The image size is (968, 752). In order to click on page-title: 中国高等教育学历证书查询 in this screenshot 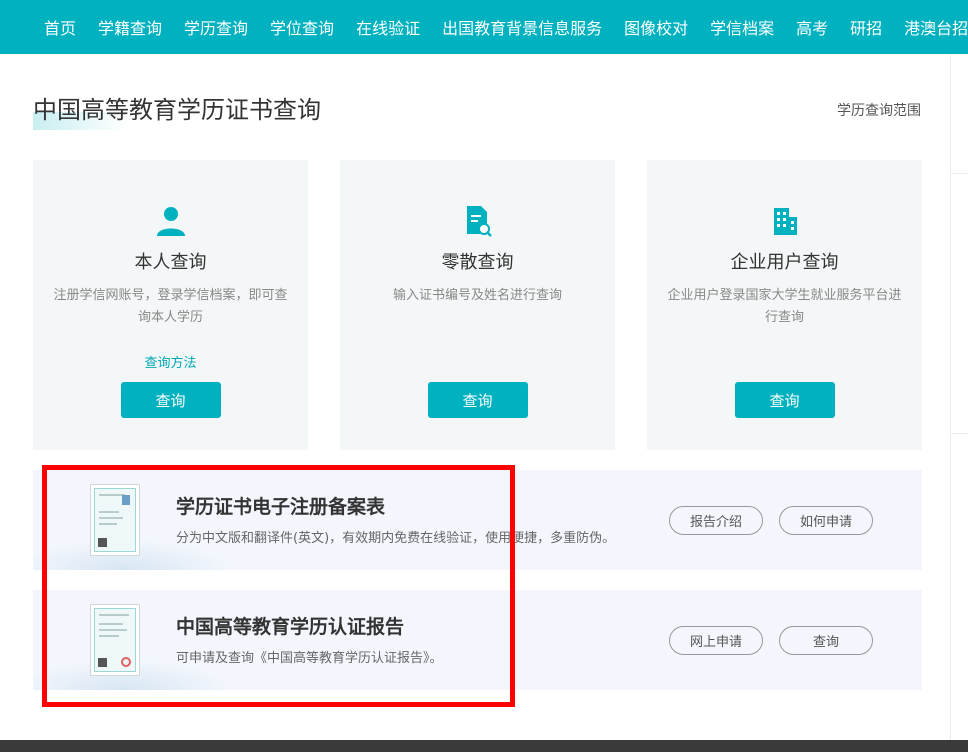, I will do `click(177, 110)`.